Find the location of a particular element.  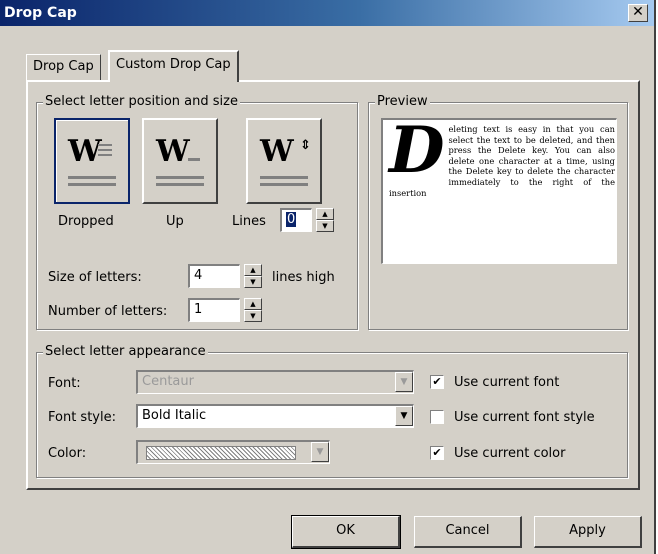

window-title: Drop Cap is located at coordinates (40, 13).